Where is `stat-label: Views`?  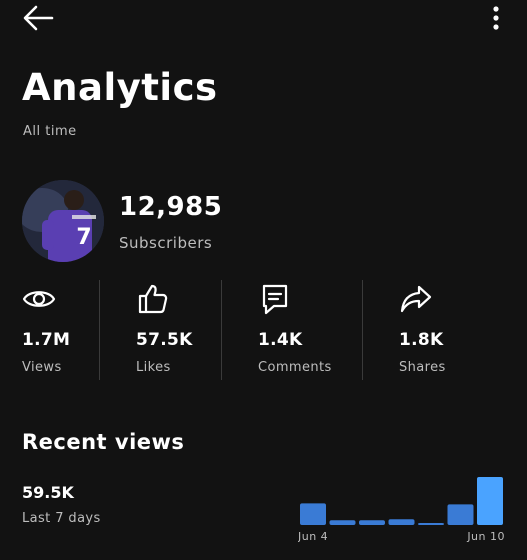 stat-label: Views is located at coordinates (42, 367).